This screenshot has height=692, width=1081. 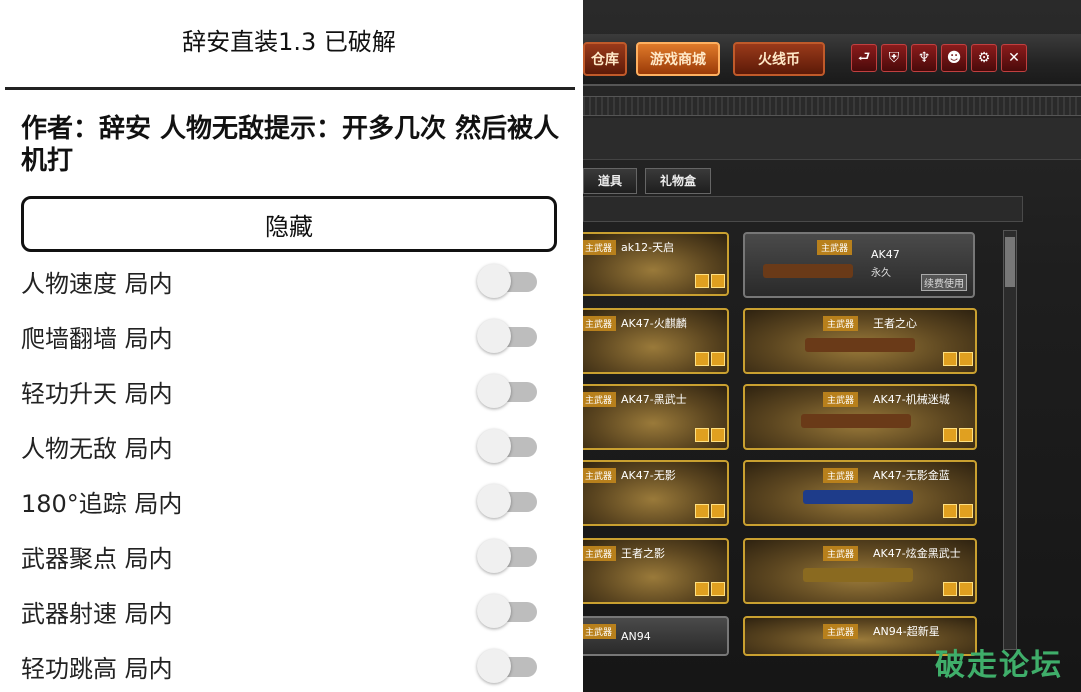 I want to click on weapon-card: 主武器 AK47-火麒麟, so click(x=656, y=341).